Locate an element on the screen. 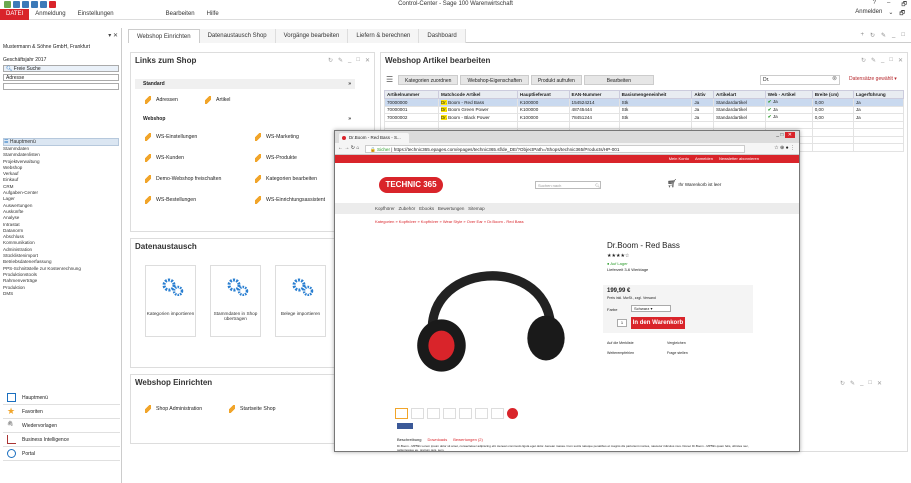 This screenshot has height=483, width=911. newsletter-link: Newsletter abonnieren is located at coordinates (739, 158).